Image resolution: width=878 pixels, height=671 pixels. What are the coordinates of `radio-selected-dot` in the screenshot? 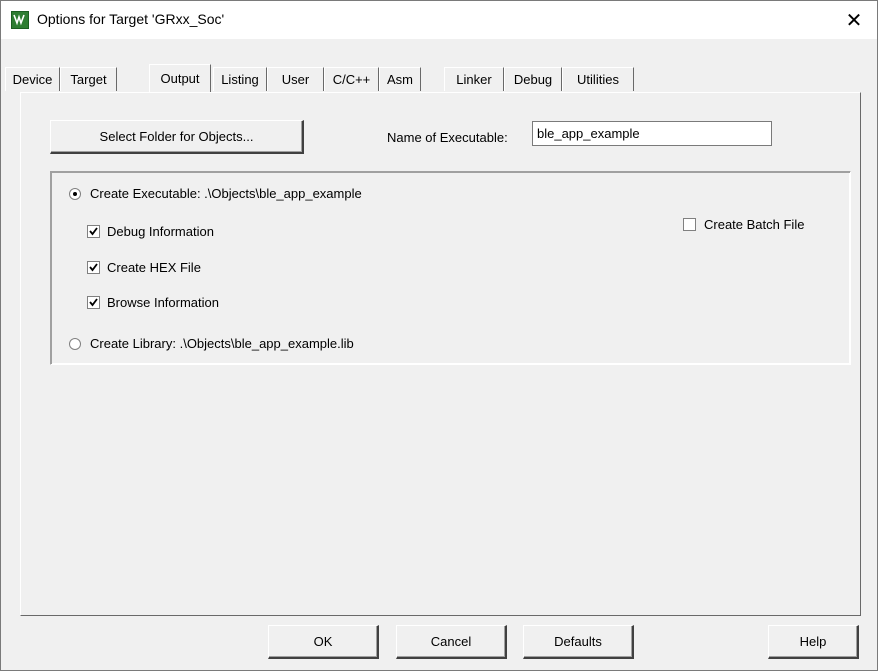 It's located at (75, 194).